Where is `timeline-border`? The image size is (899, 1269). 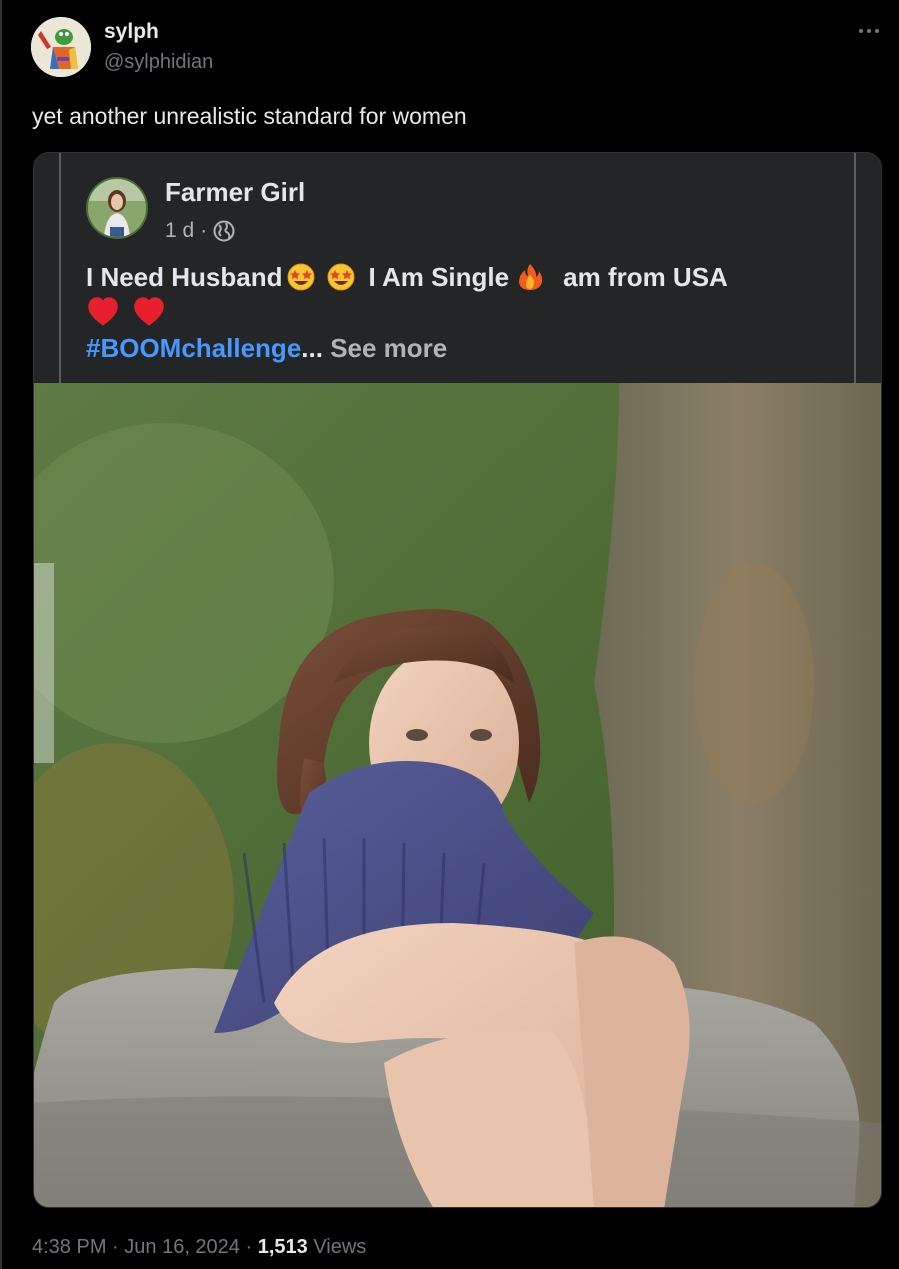
timeline-border is located at coordinates (1, 634).